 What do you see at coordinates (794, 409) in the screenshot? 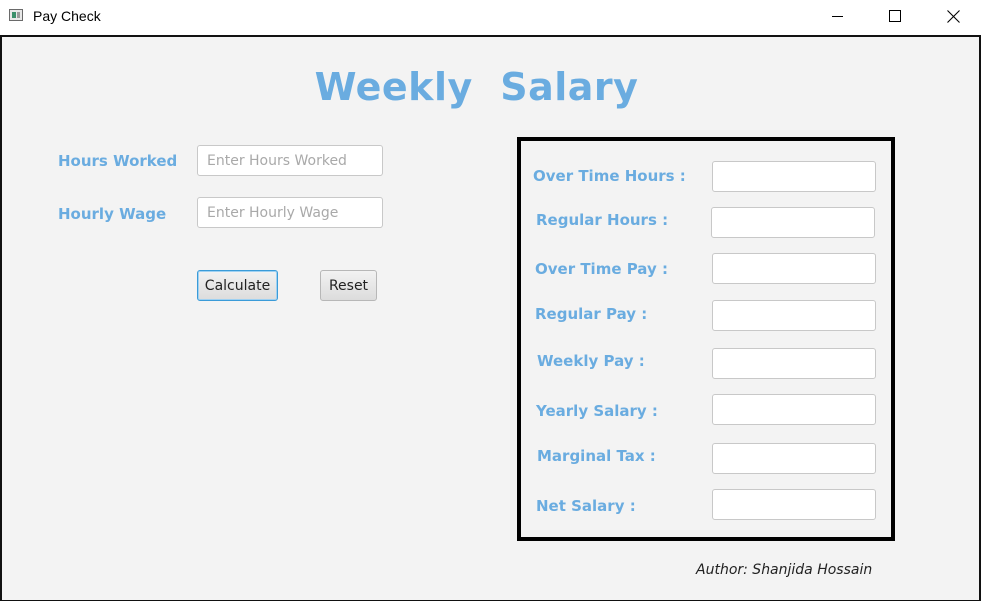
I see `yearly-salary-field` at bounding box center [794, 409].